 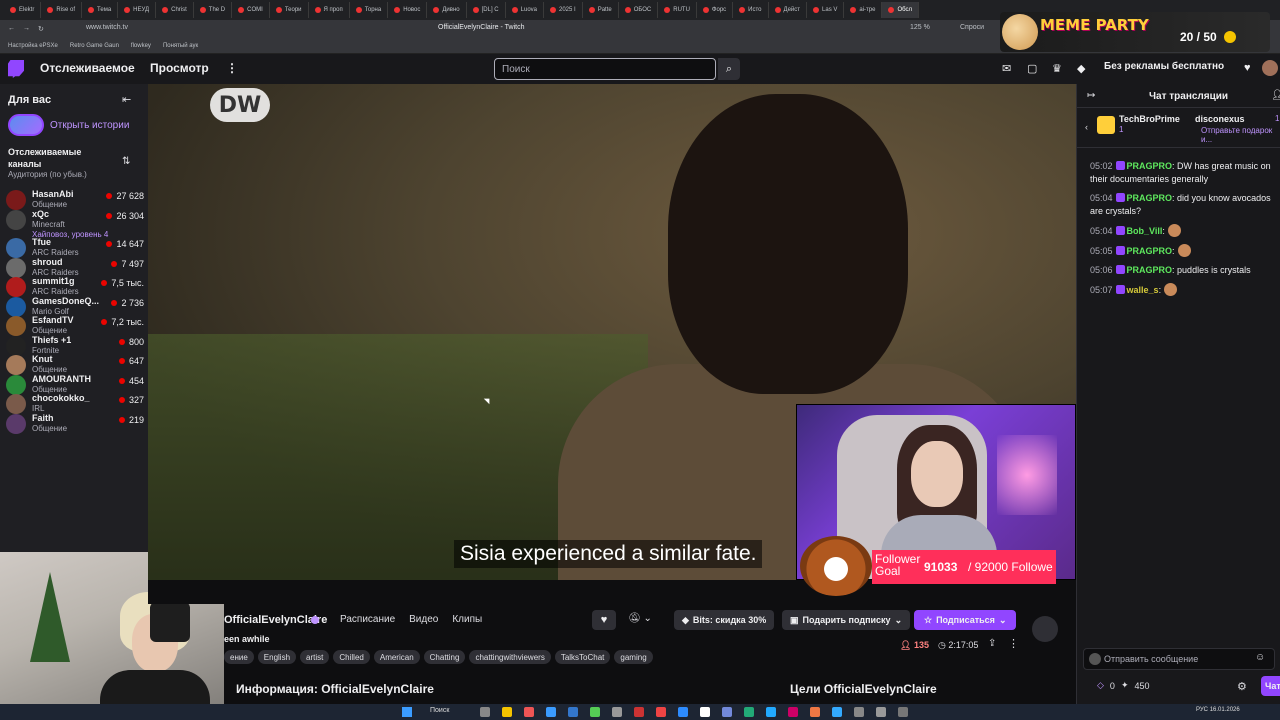 I want to click on notifications-toggle: 🔕︎ ⌄, so click(x=640, y=618).